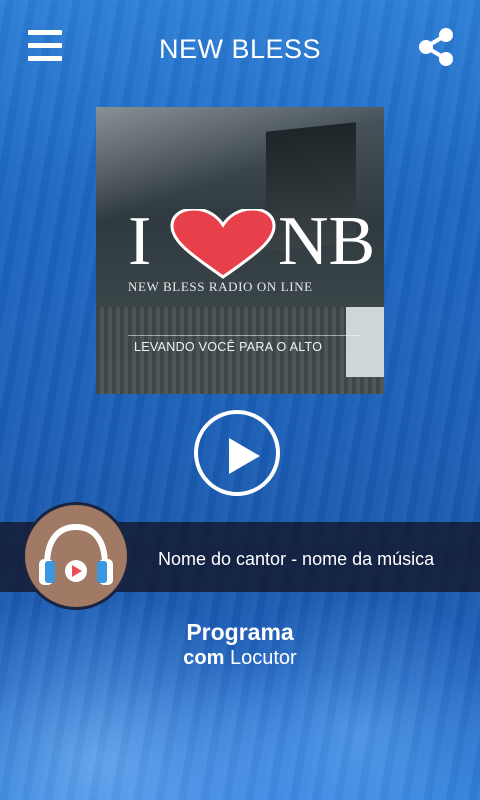 The width and height of the screenshot is (480, 800). I want to click on app-header: NEW BLESS, so click(240, 50).